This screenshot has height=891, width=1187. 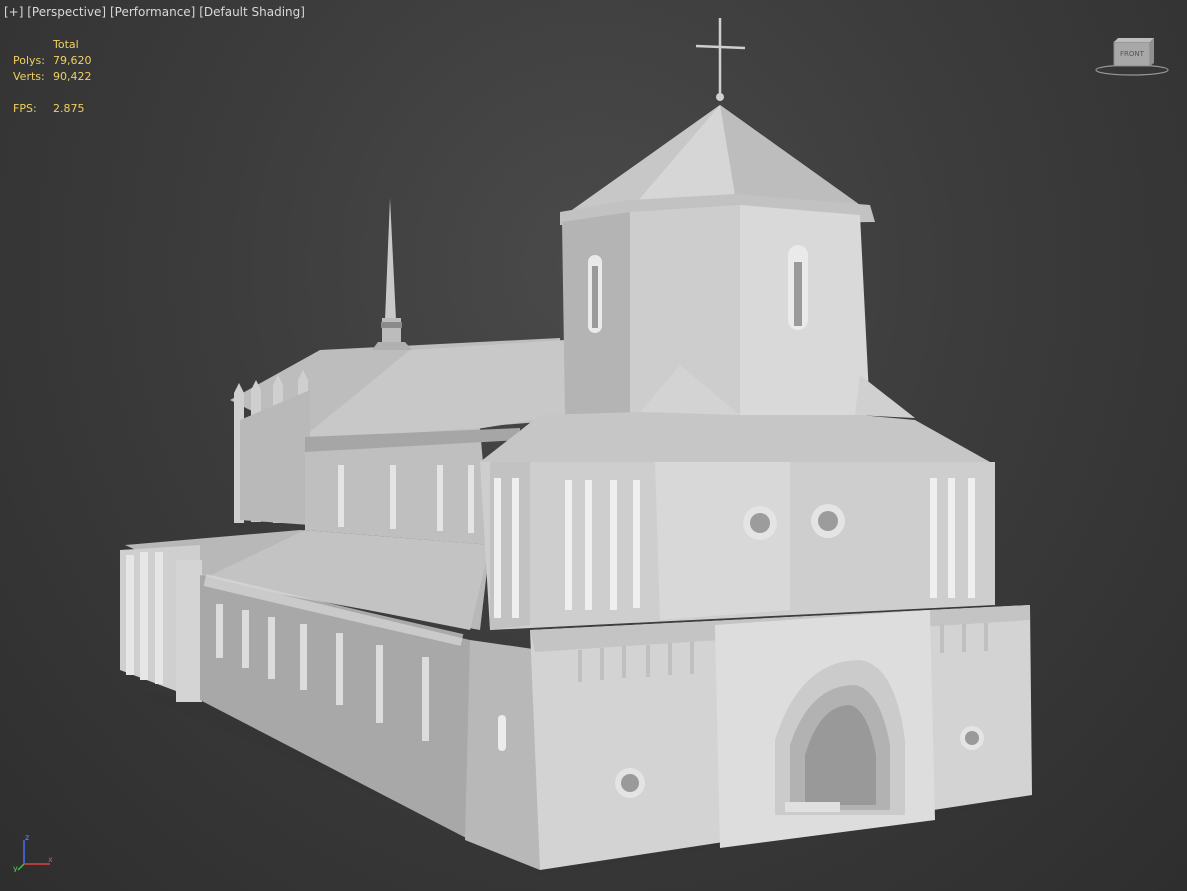 What do you see at coordinates (66, 44) in the screenshot?
I see `stats-header: Total` at bounding box center [66, 44].